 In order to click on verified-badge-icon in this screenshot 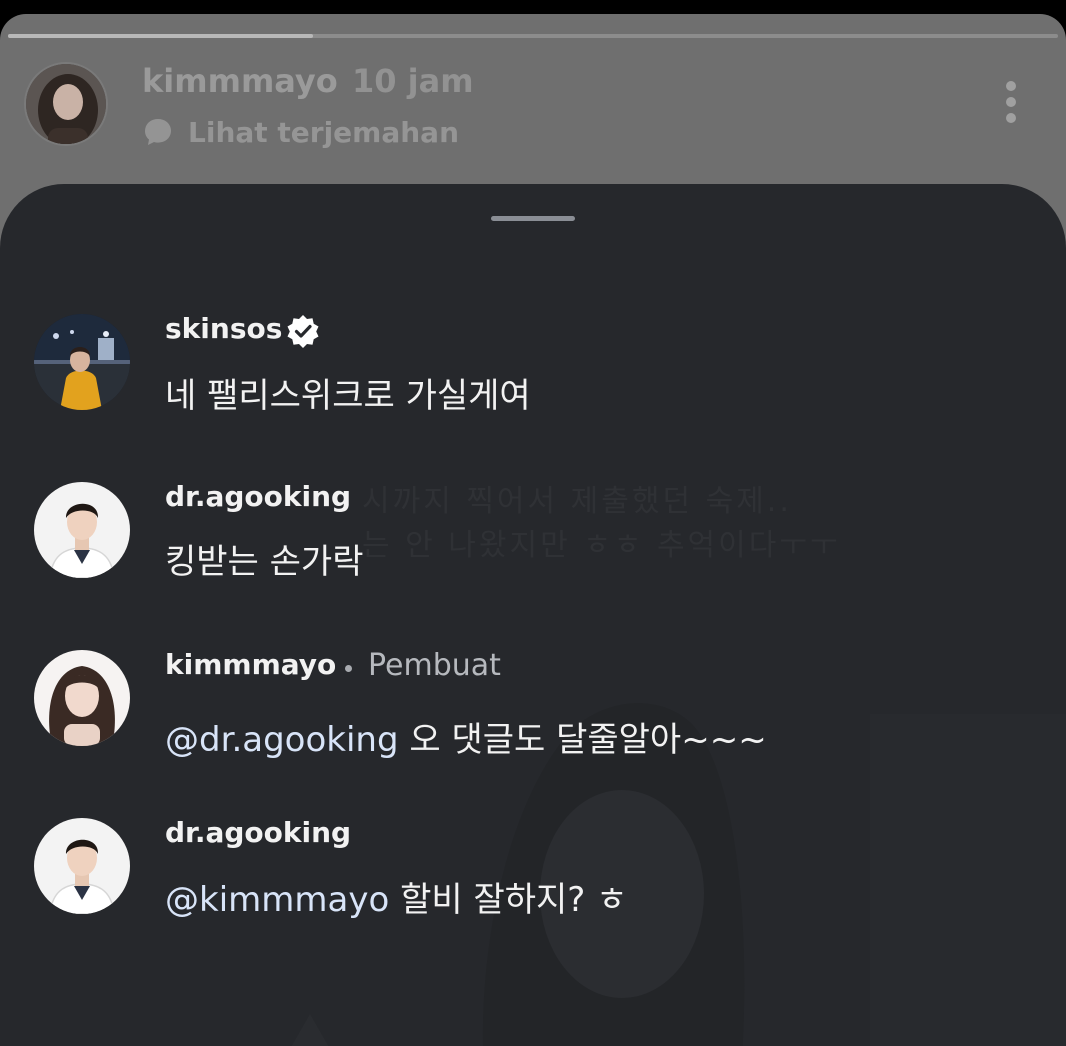, I will do `click(303, 331)`.